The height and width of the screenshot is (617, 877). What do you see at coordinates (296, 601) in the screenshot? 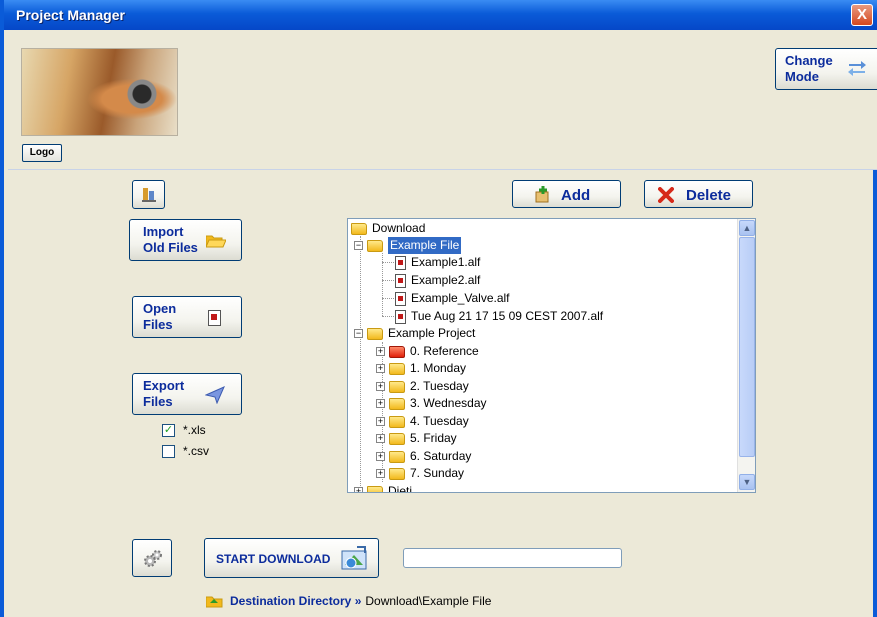
I see `destination-label: Destination Directory »` at bounding box center [296, 601].